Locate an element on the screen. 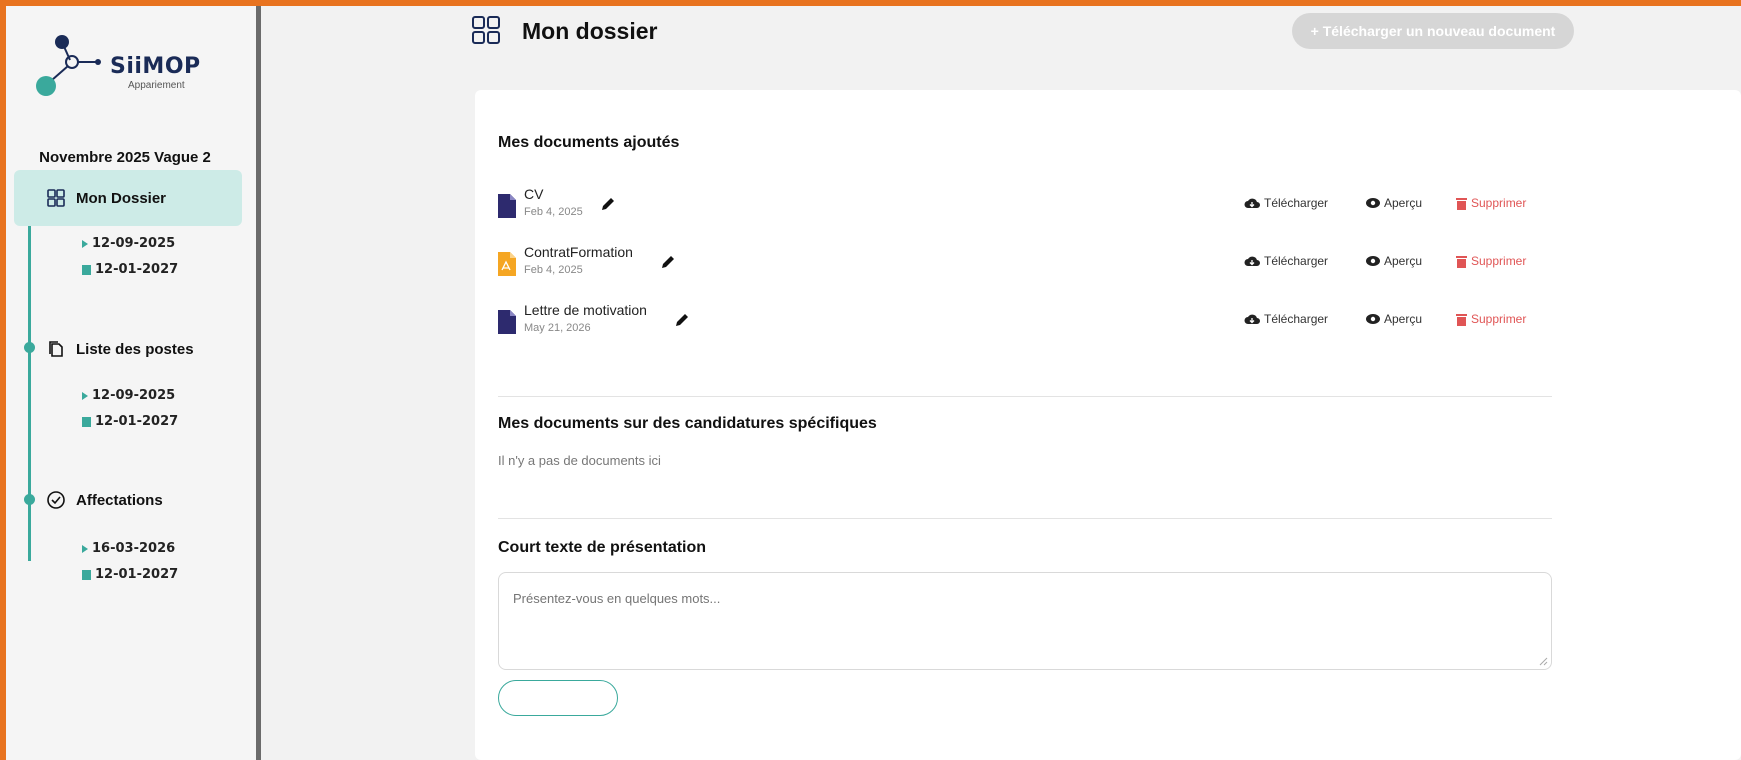 This screenshot has width=1741, height=760. page-title: Mon dossier is located at coordinates (590, 31).